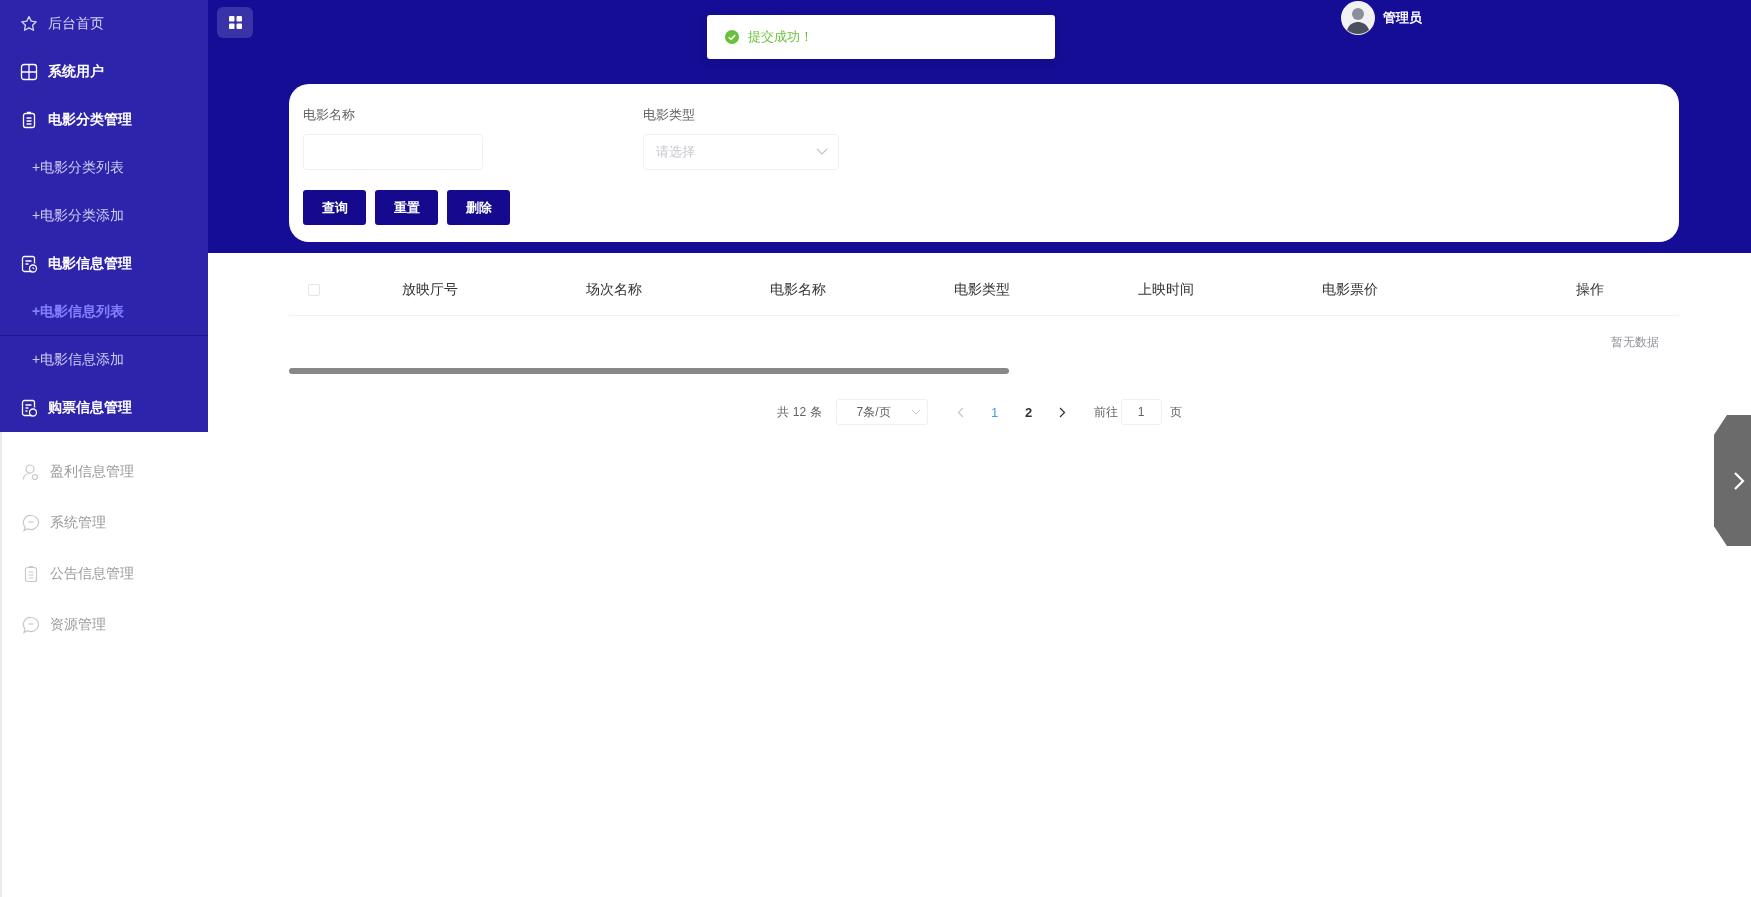 This screenshot has width=1751, height=897. I want to click on goto-suffix: 页, so click(1175, 412).